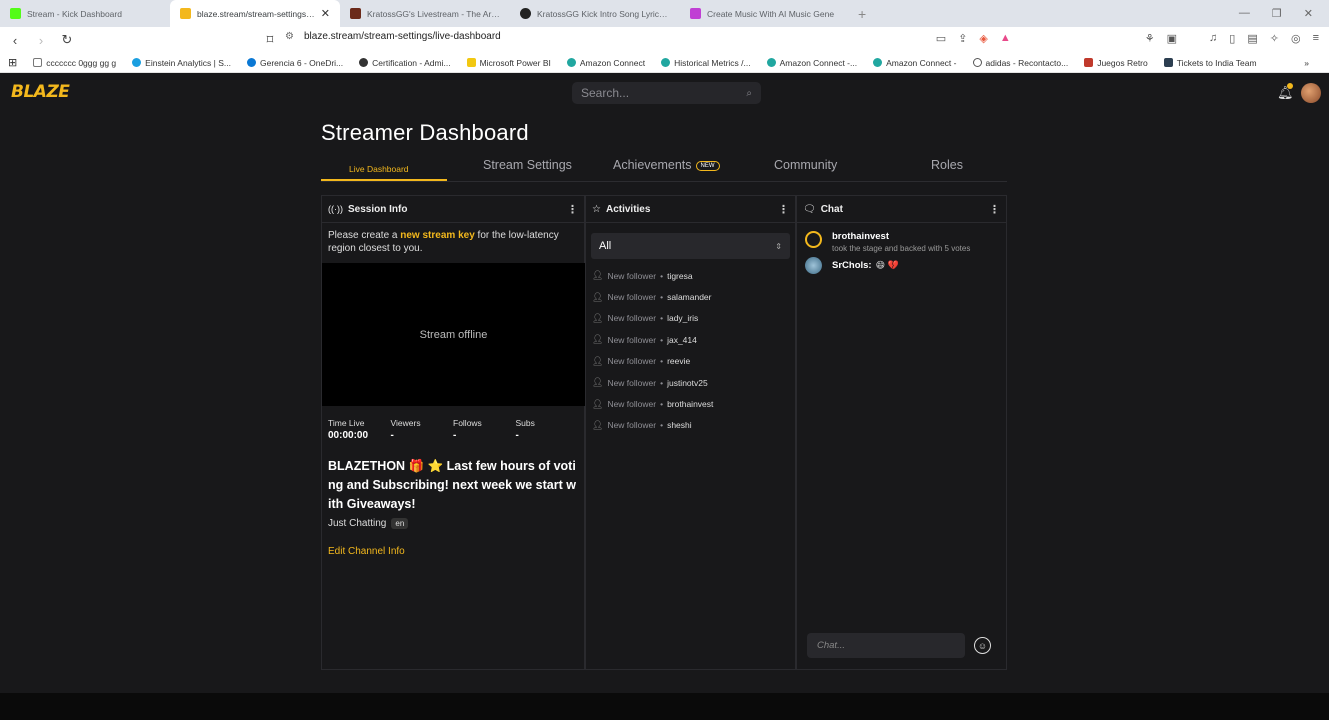 The height and width of the screenshot is (720, 1329). Describe the element at coordinates (289, 36) in the screenshot. I see `site-info-icon: ⚙` at that location.